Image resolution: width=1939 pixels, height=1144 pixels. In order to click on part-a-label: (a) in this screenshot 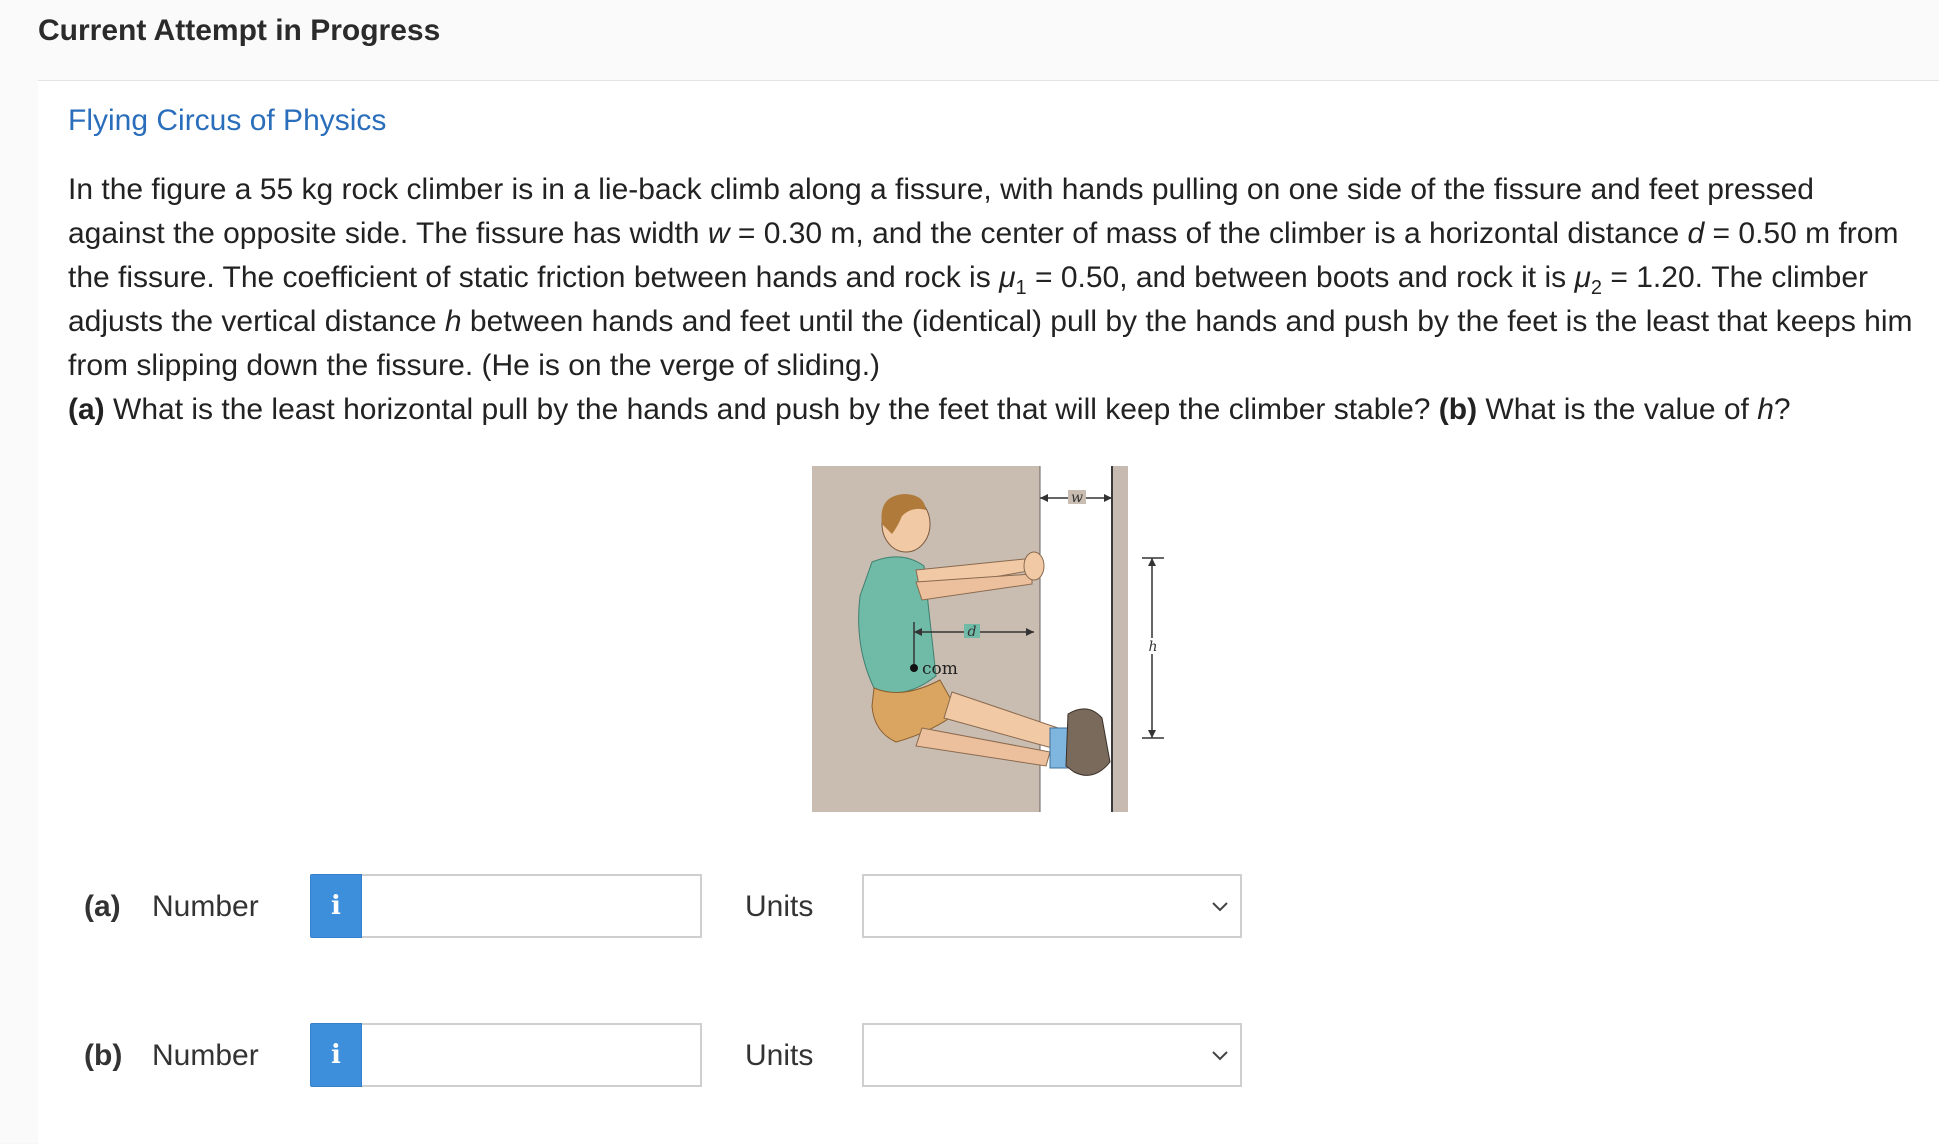, I will do `click(102, 906)`.